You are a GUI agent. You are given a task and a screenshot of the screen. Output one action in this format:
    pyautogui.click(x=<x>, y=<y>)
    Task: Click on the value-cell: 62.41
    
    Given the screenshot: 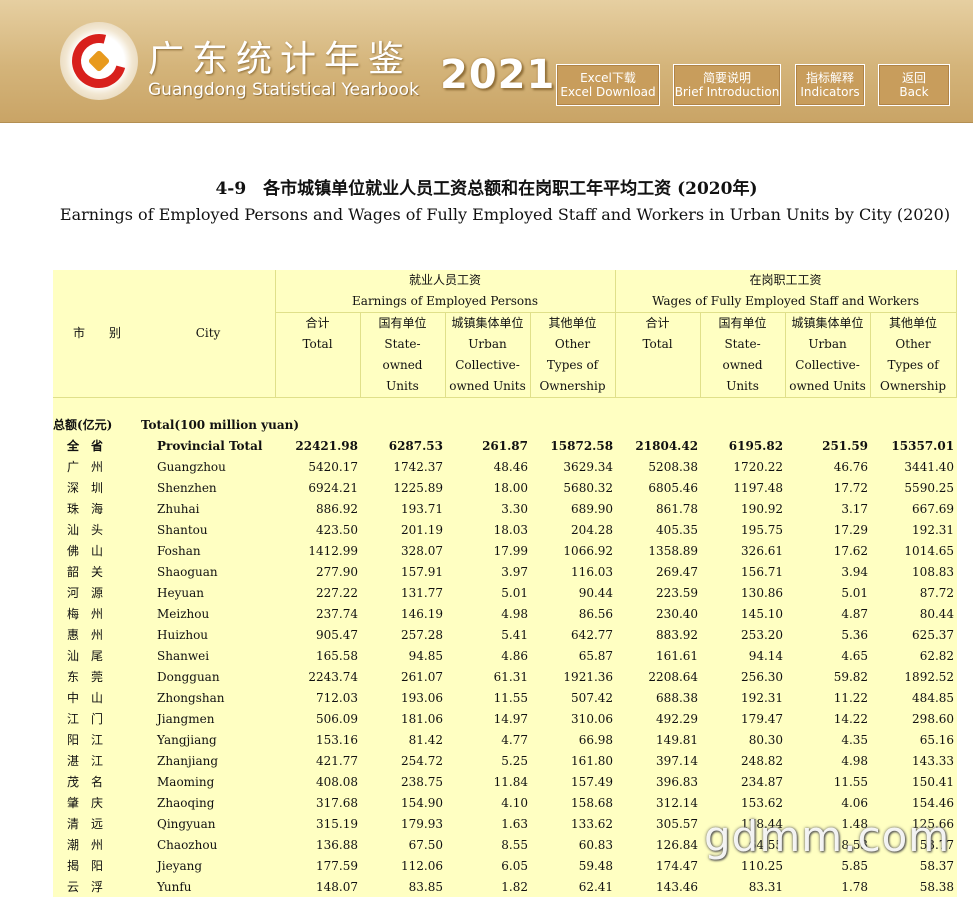 What is the action you would take?
    pyautogui.click(x=596, y=886)
    